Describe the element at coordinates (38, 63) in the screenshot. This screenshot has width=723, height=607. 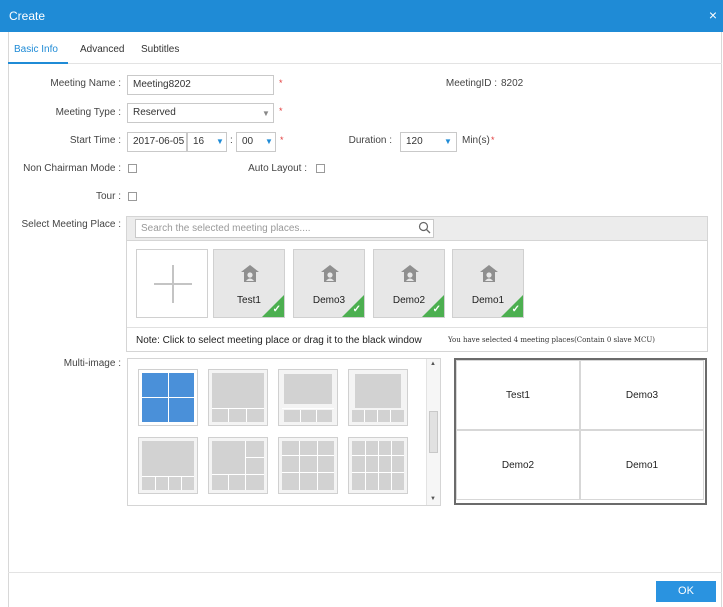
I see `active-tab-indicator` at that location.